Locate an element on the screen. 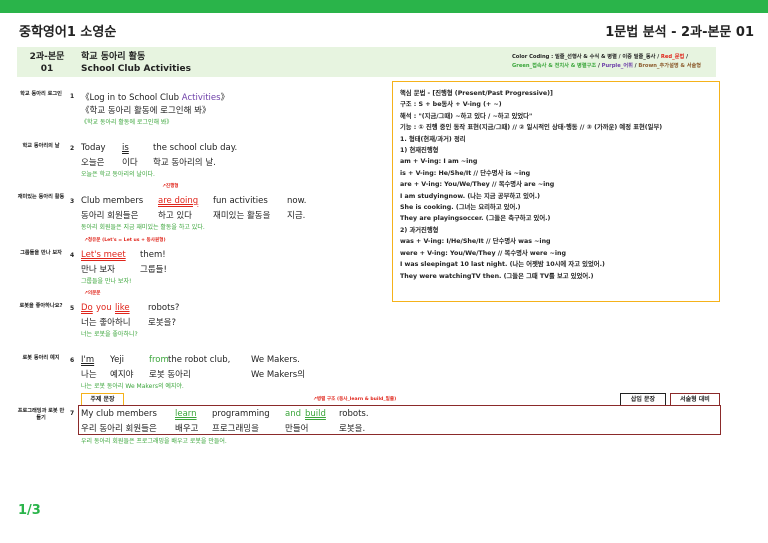 The height and width of the screenshot is (543, 768). word-ko: 만나 보자 is located at coordinates (98, 270).